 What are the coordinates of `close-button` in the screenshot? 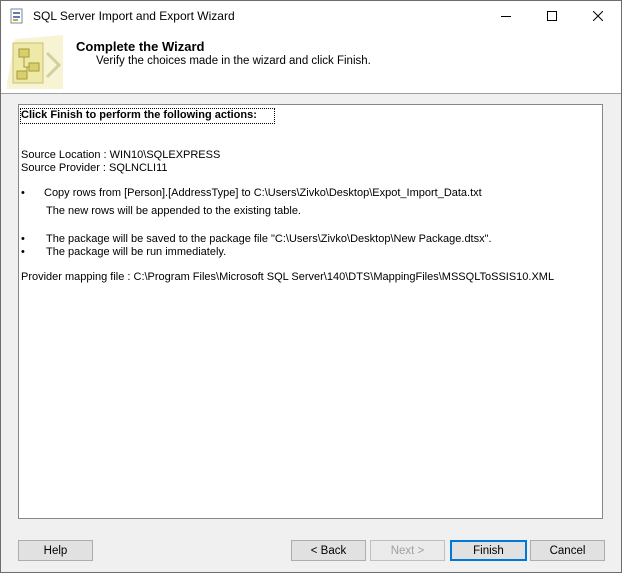 It's located at (598, 16).